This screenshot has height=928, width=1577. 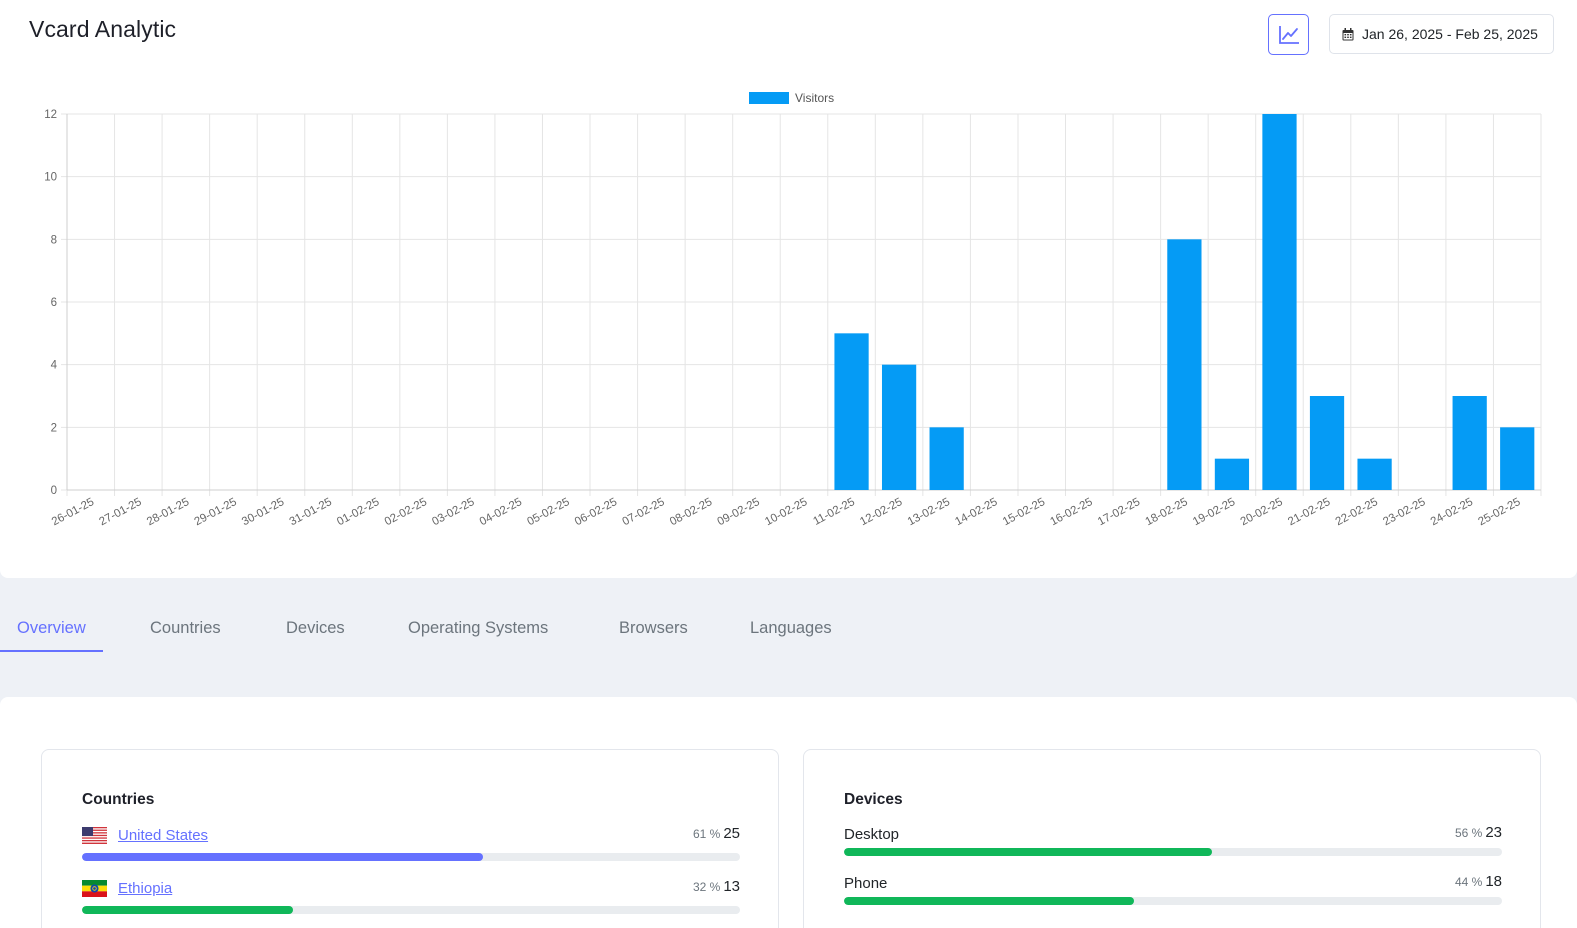 I want to click on line-chart-icon, so click(x=1288, y=34).